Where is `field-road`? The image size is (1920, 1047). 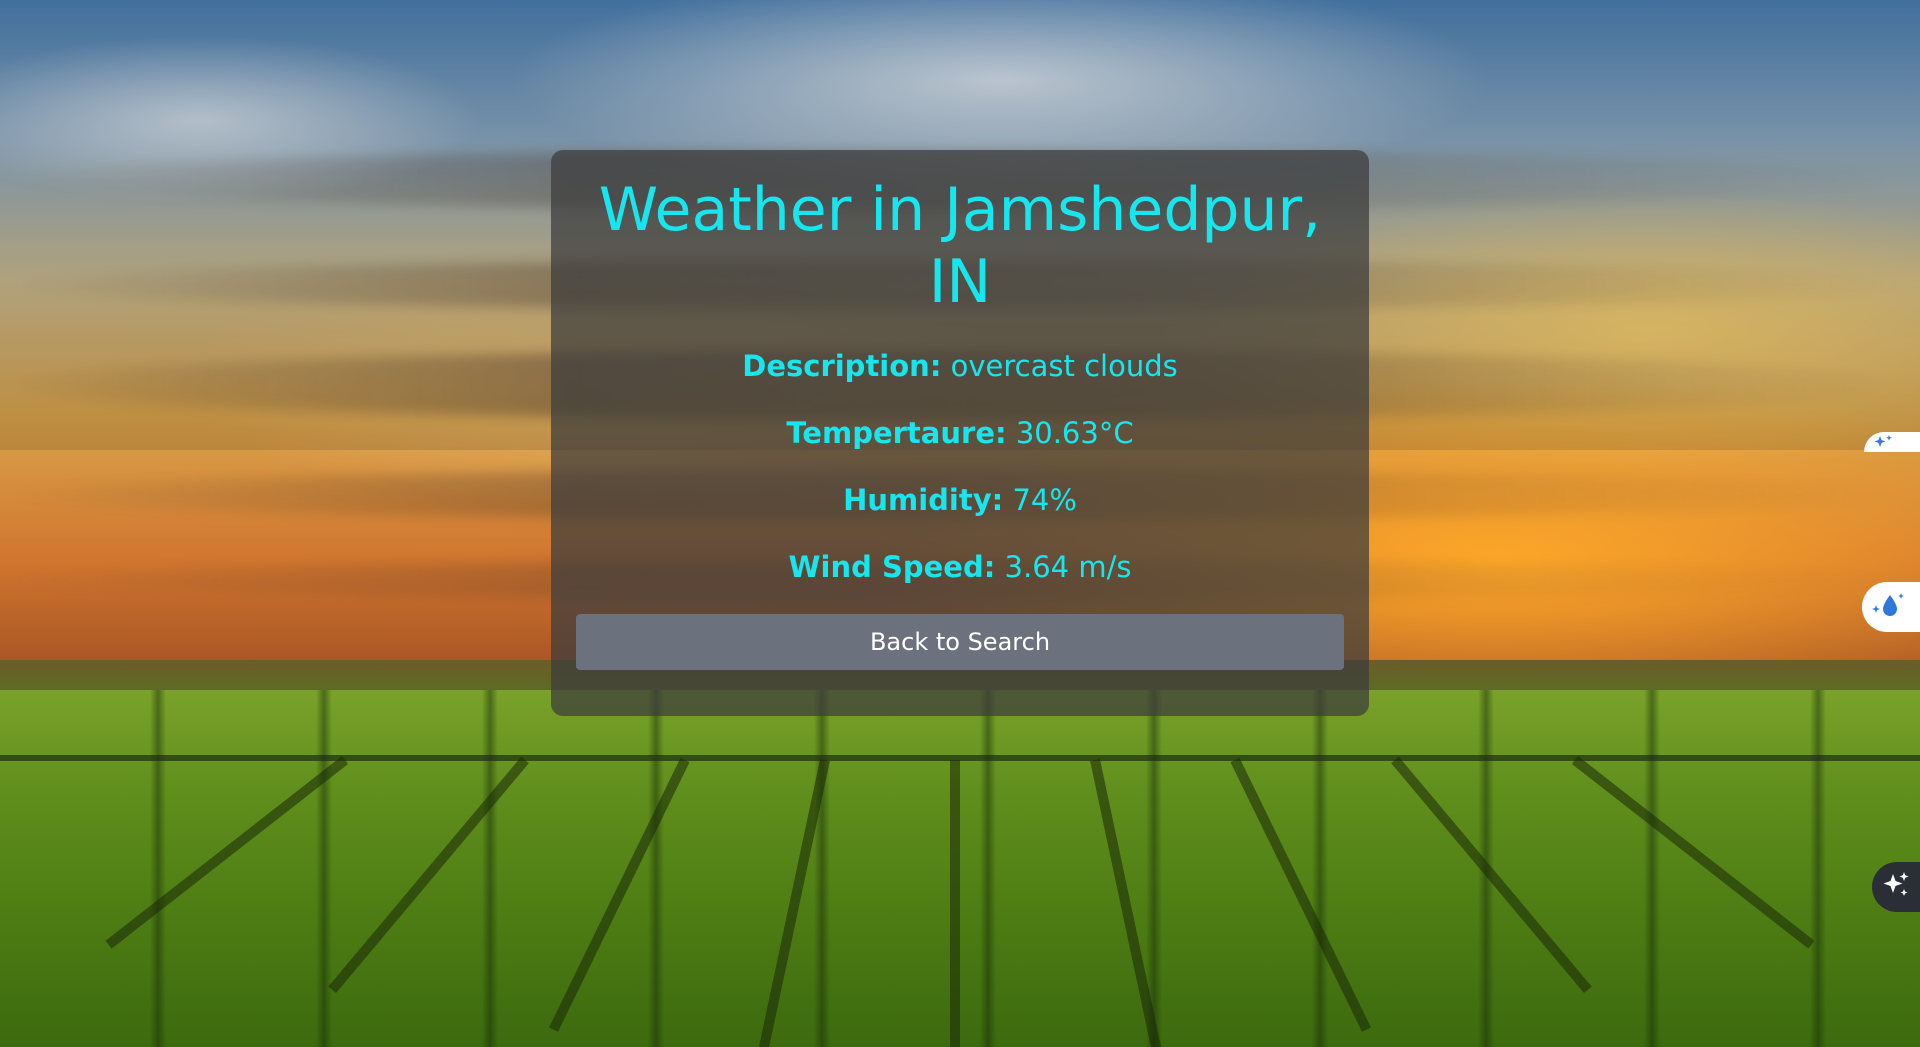
field-road is located at coordinates (960, 758).